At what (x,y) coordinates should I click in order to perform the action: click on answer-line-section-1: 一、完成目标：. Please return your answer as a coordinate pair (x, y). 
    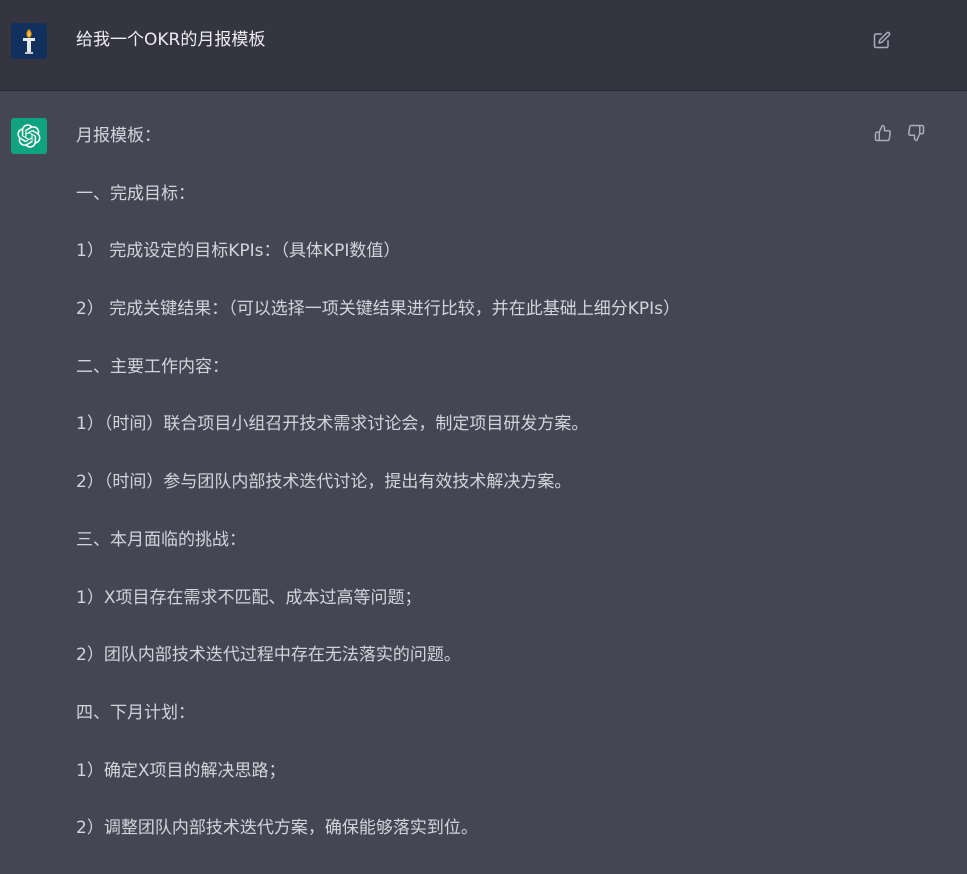
    Looking at the image, I should click on (135, 193).